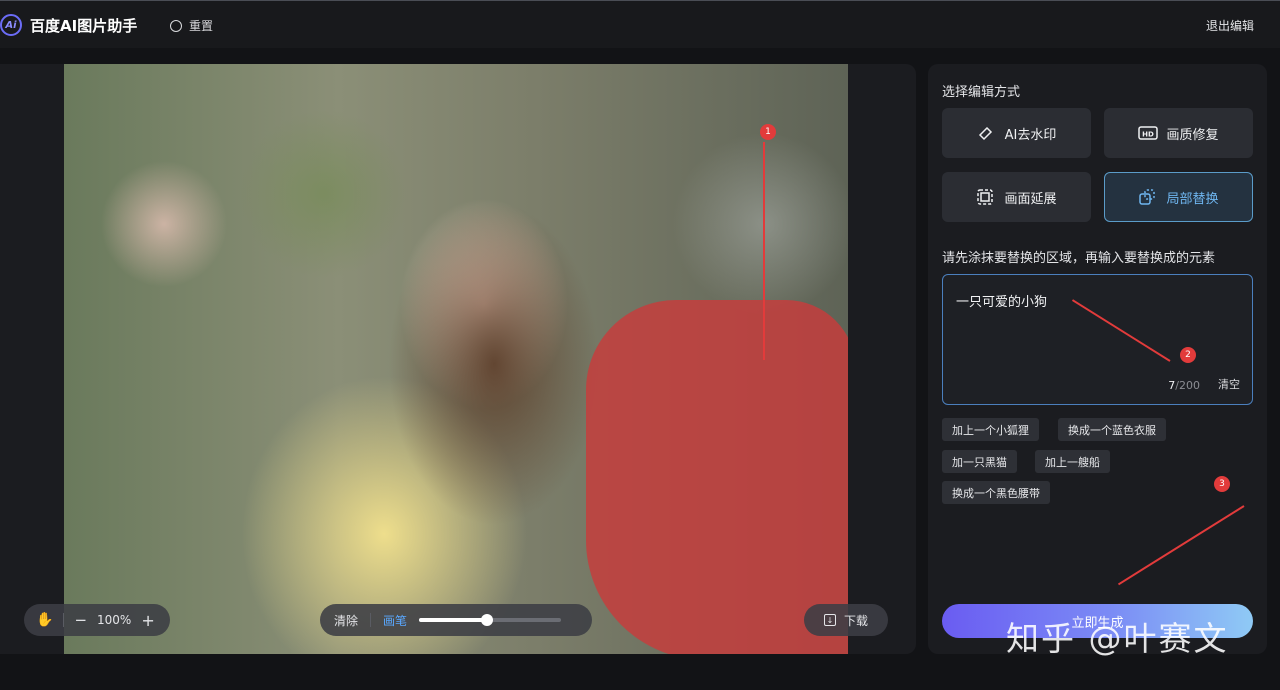 The height and width of the screenshot is (690, 1280). I want to click on hd-icon: HD, so click(1148, 133).